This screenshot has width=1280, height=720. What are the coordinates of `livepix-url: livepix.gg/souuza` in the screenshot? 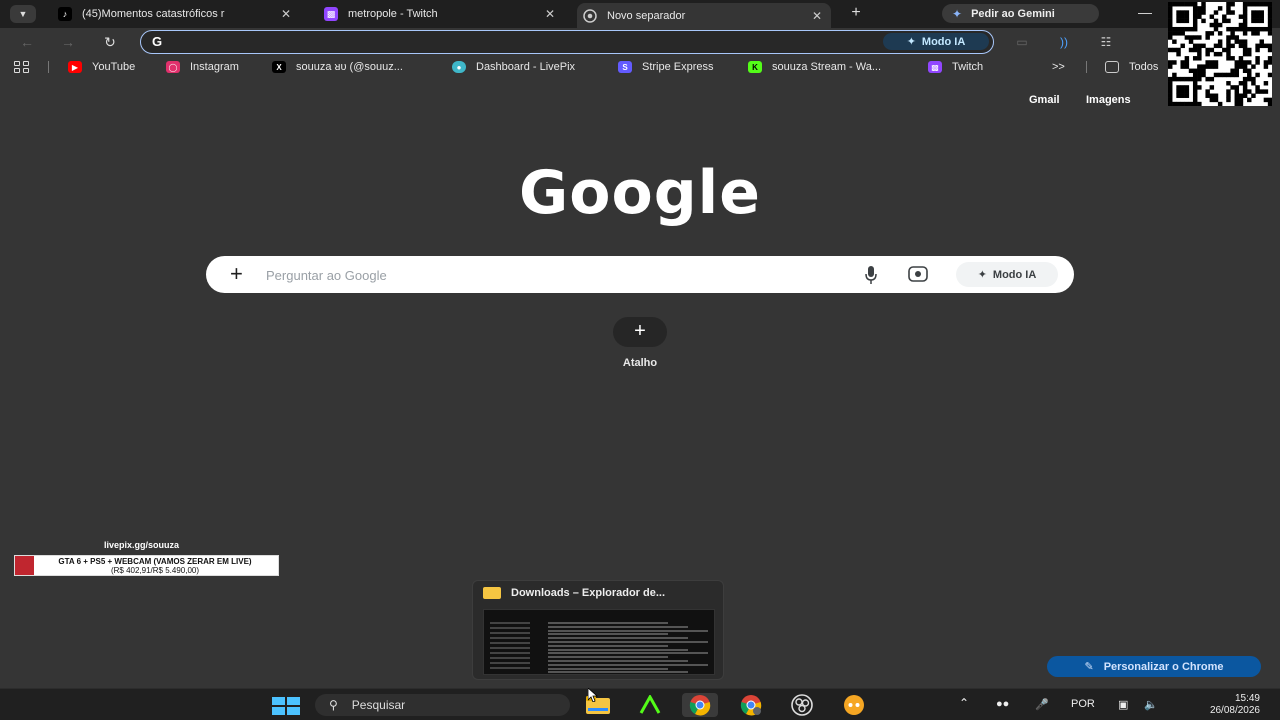 It's located at (142, 545).